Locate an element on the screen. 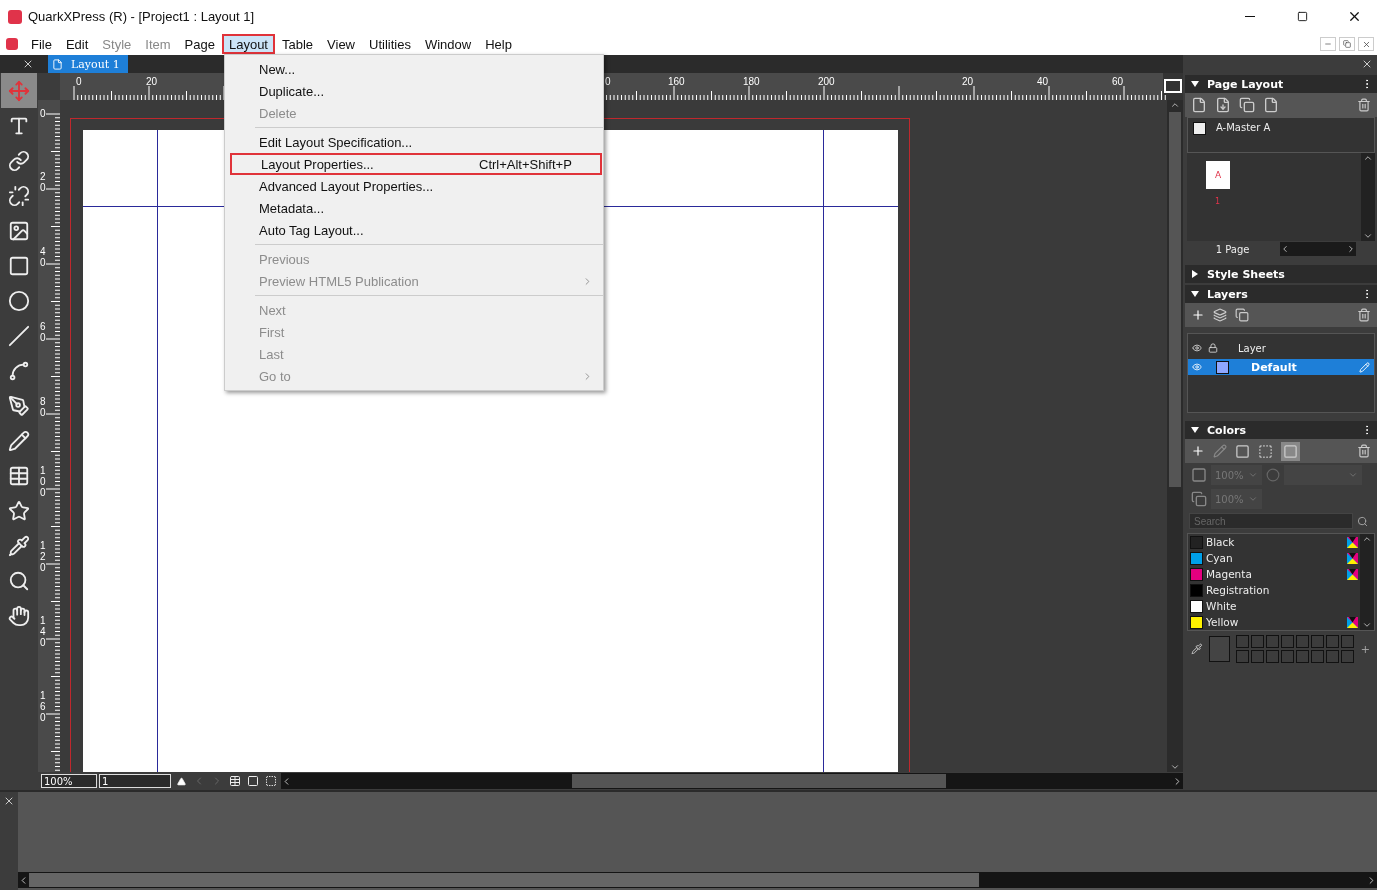  ruler-label: 60 is located at coordinates (1118, 82).